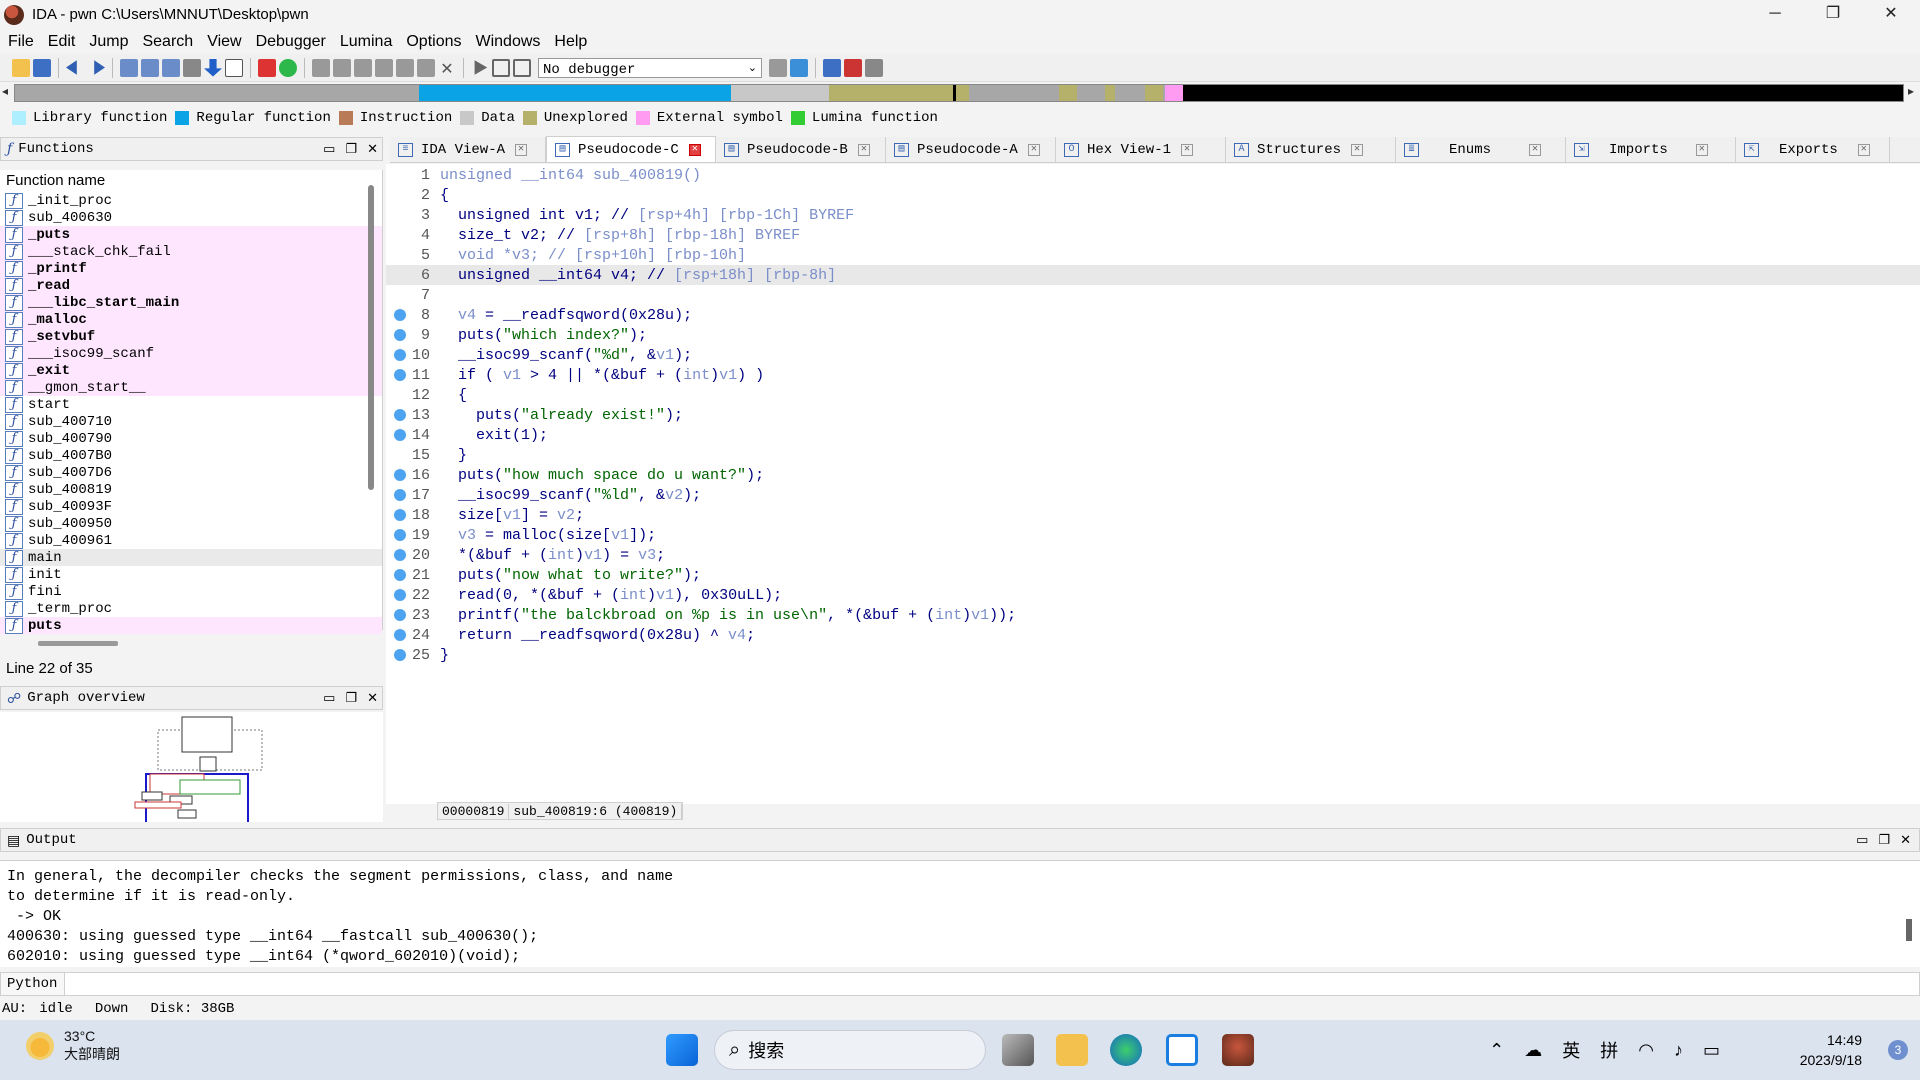 Image resolution: width=1920 pixels, height=1080 pixels. What do you see at coordinates (234, 67) in the screenshot?
I see `text-mode-icon` at bounding box center [234, 67].